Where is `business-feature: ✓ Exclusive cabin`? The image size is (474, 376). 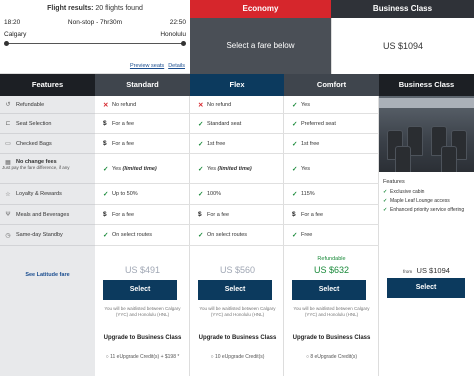
business-feature: ✓ Exclusive cabin is located at coordinates (404, 192).